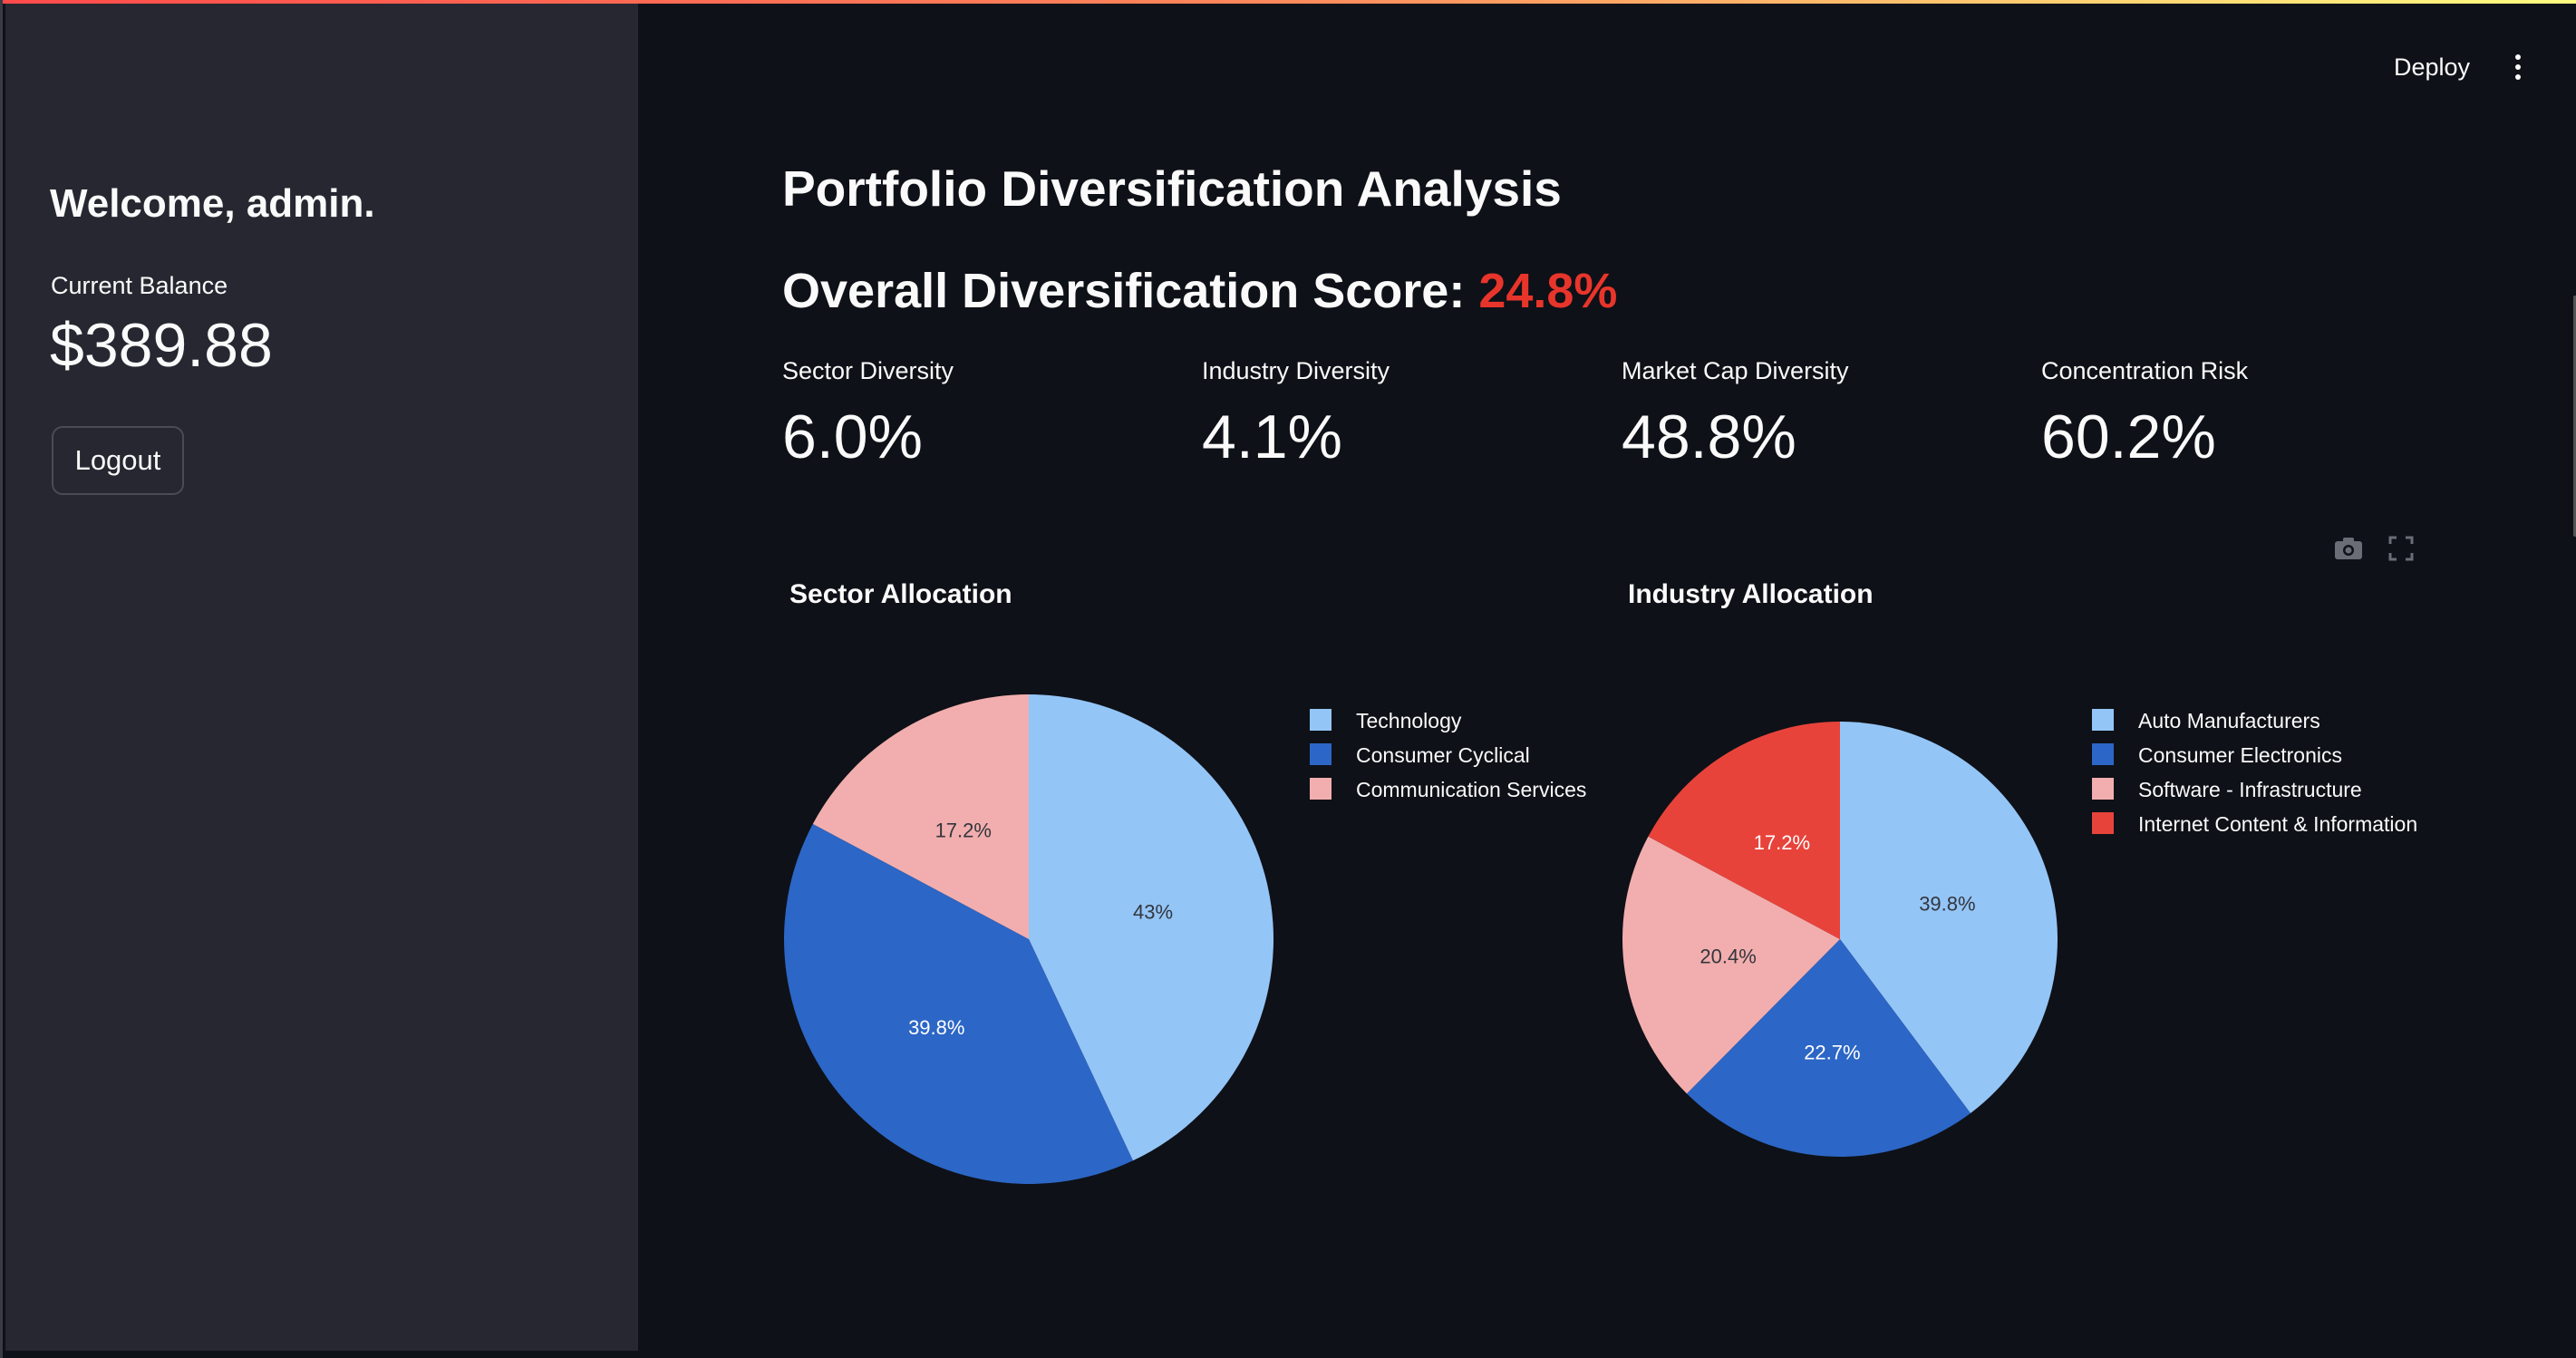  I want to click on legend-item: Auto Manufacturers, so click(2229, 721).